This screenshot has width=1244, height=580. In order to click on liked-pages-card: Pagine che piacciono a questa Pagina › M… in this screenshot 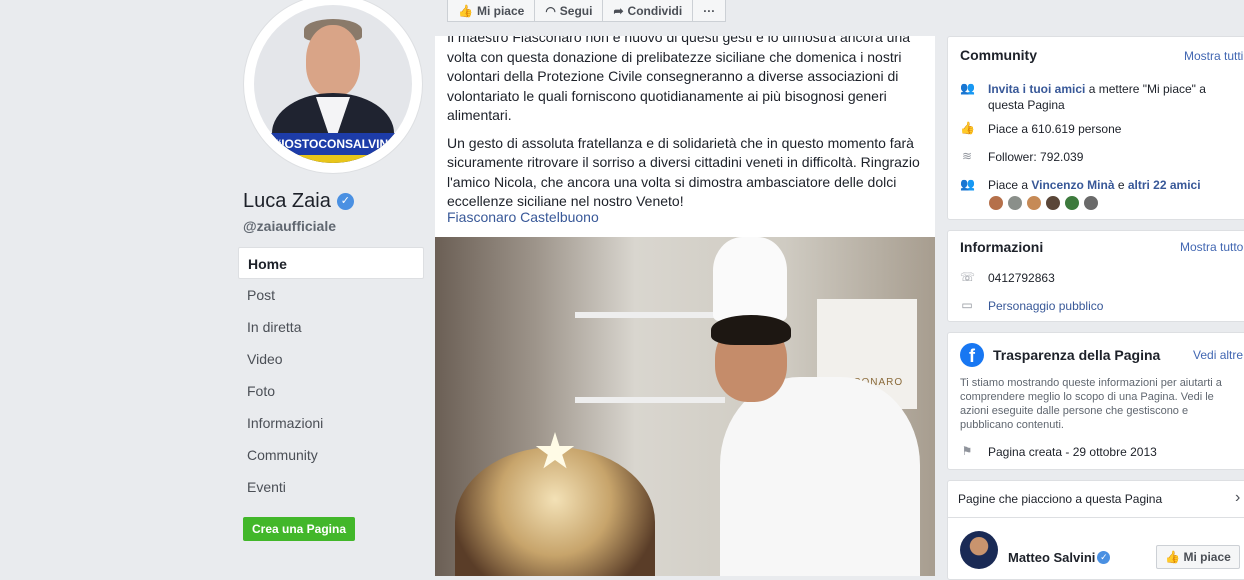, I will do `click(1095, 530)`.